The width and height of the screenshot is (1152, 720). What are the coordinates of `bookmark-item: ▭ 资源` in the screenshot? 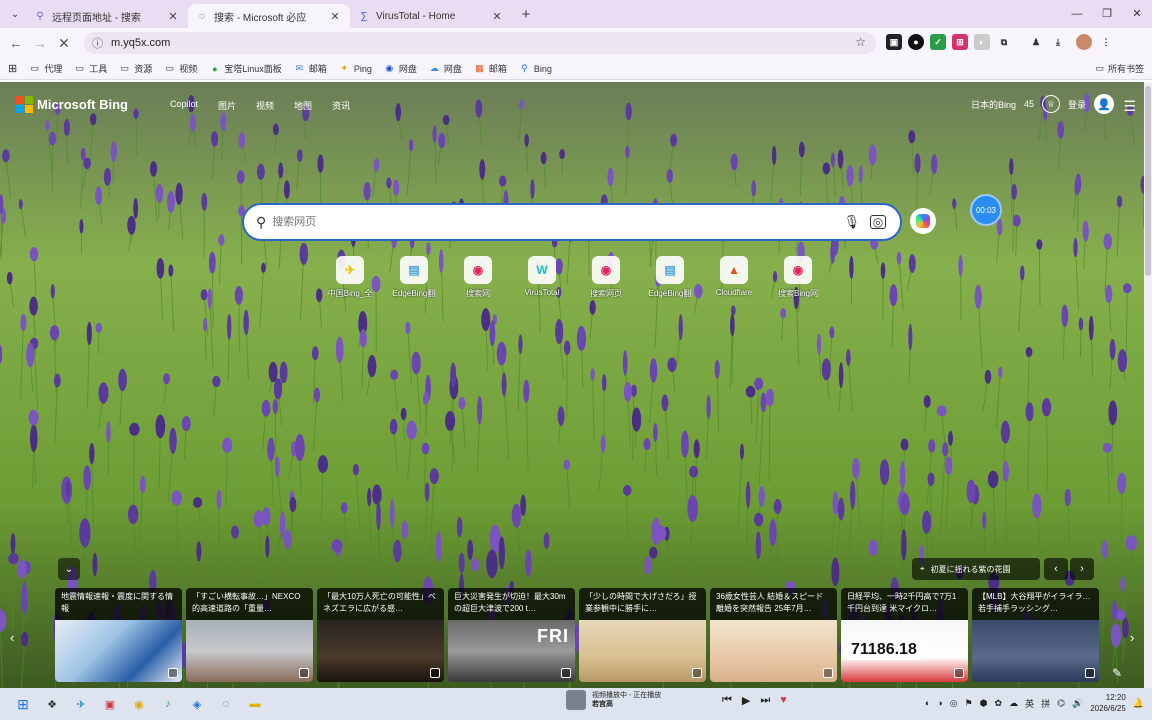 It's located at (135, 68).